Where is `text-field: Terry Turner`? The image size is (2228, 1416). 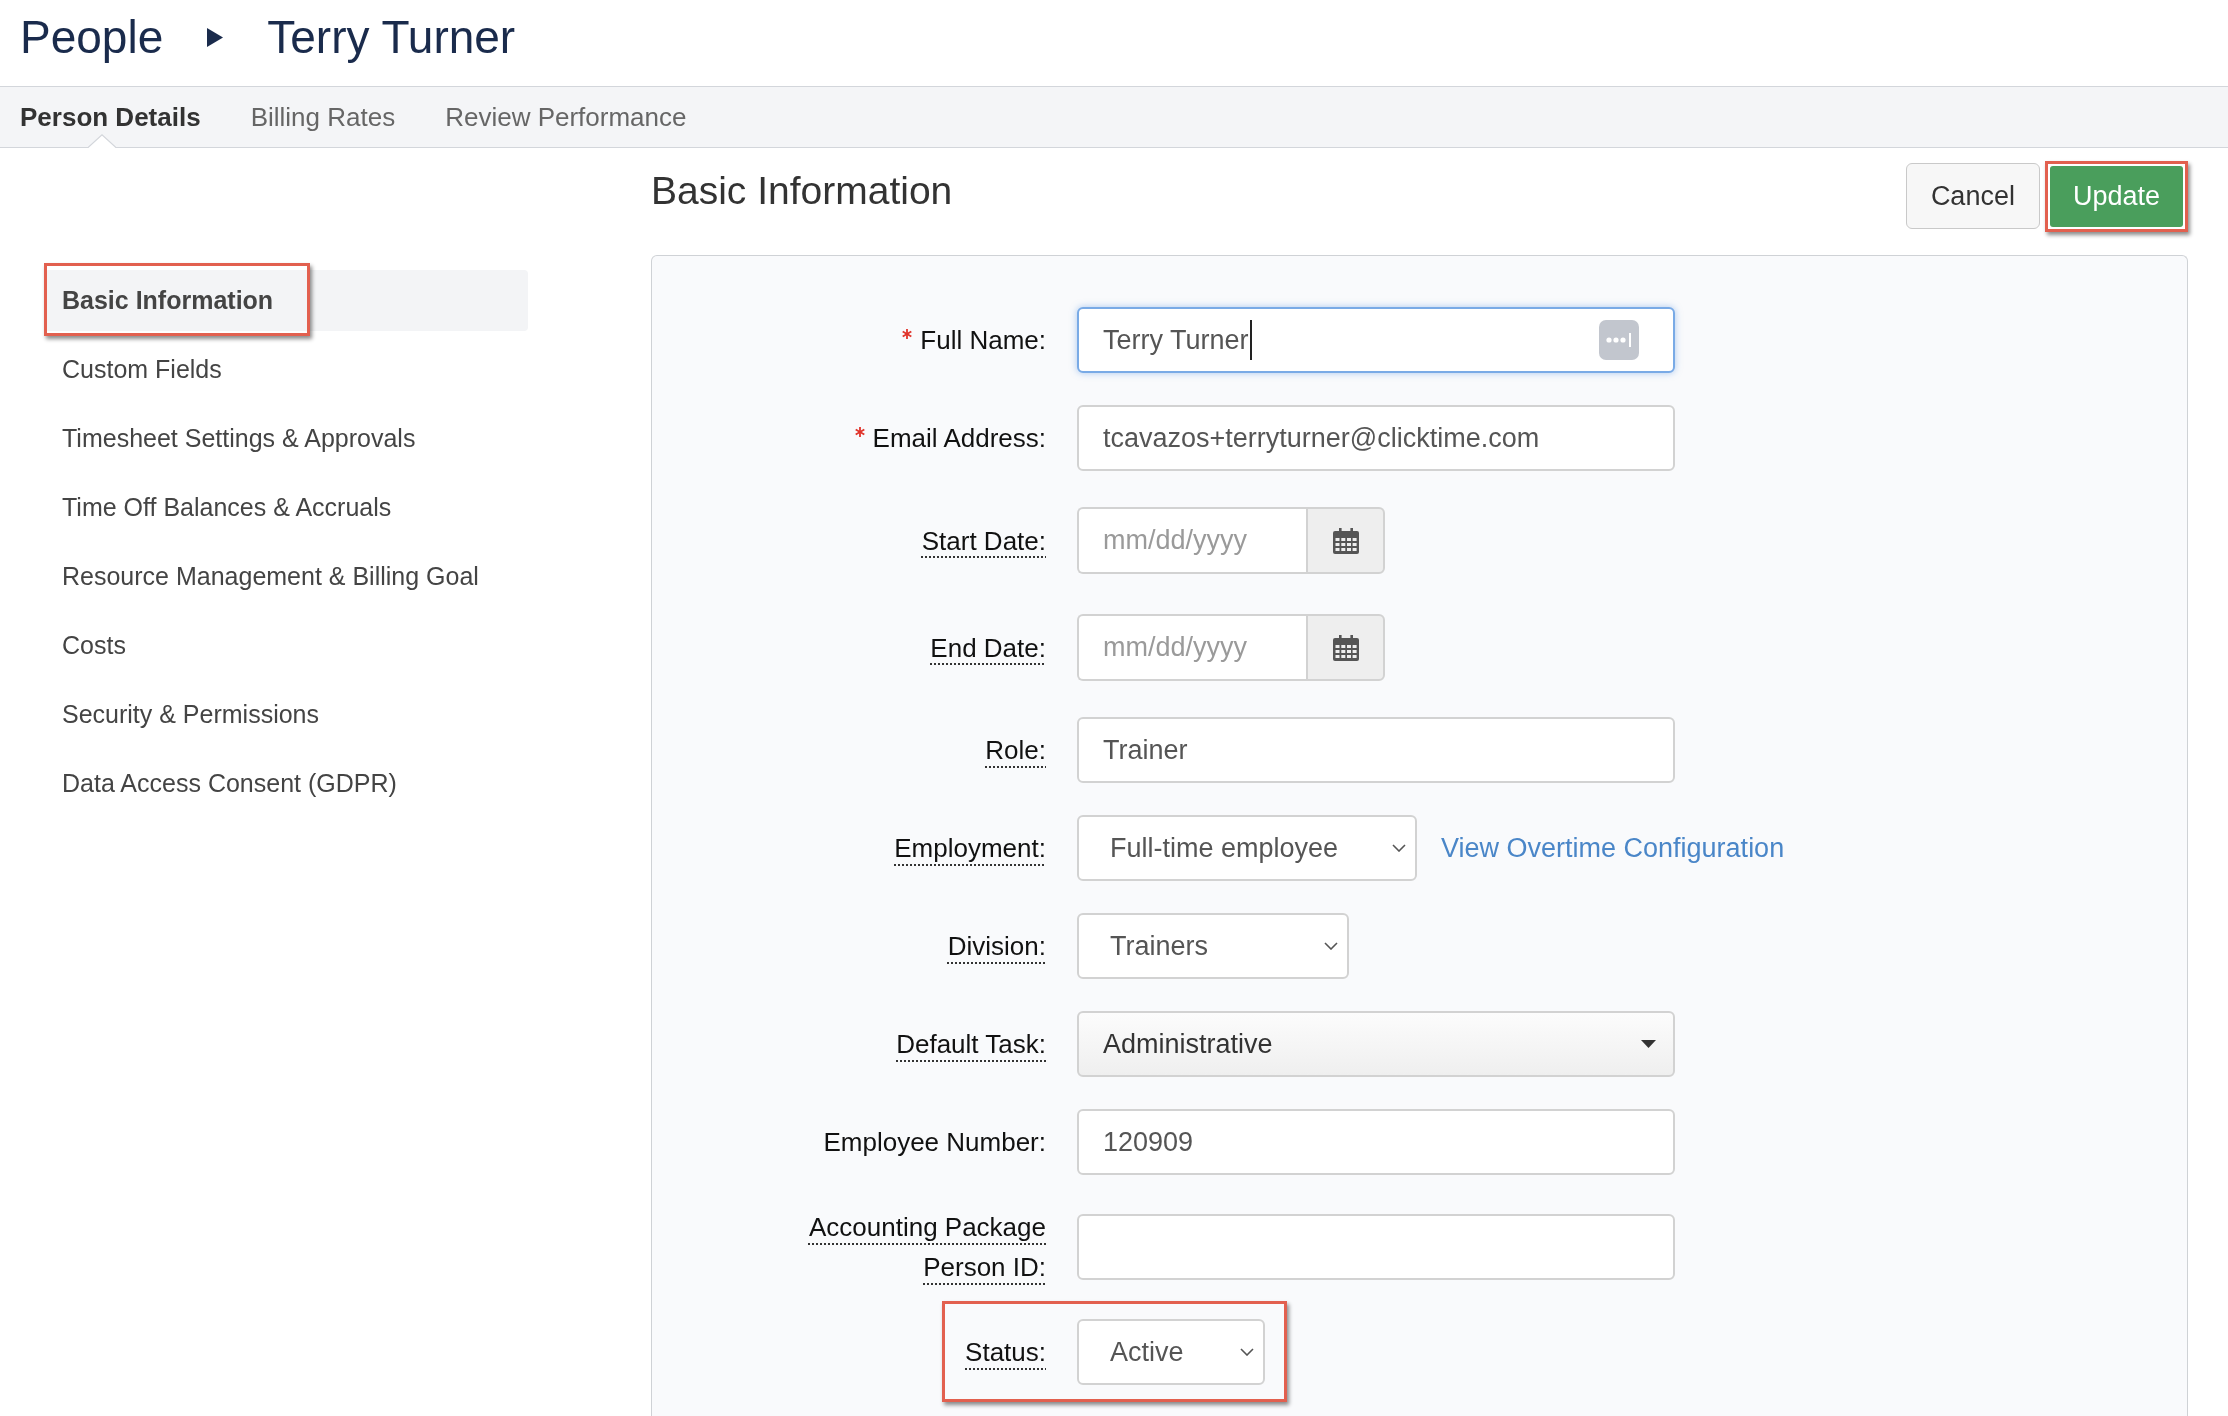
text-field: Terry Turner is located at coordinates (1376, 340).